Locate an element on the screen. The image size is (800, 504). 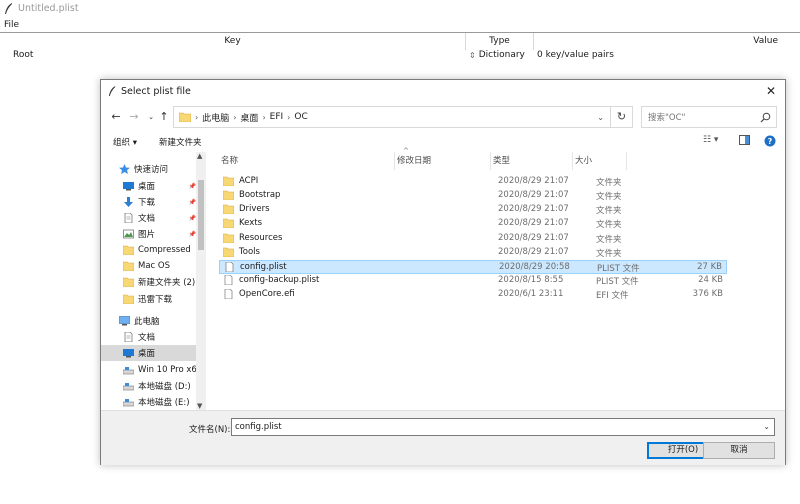
address-bar: › 此电脑 › 桌面 › EFI › OC ⌄ ↻ is located at coordinates (403, 117).